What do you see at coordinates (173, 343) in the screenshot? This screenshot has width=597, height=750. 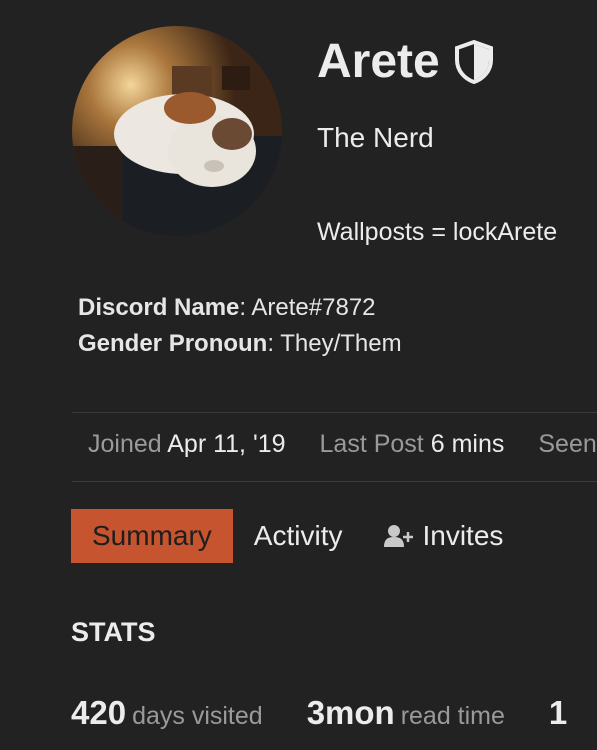 I see `field-label: Gender Pronoun` at bounding box center [173, 343].